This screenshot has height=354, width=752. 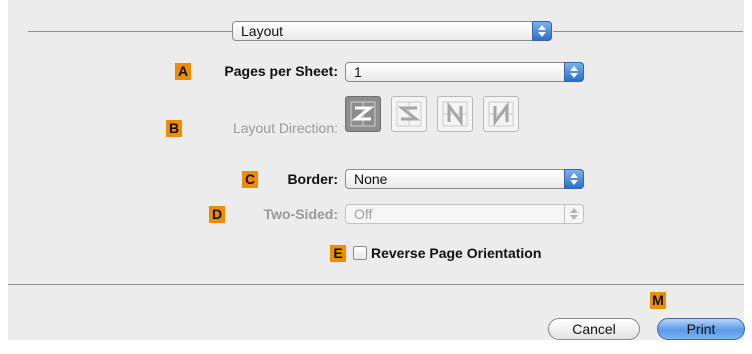 What do you see at coordinates (312, 179) in the screenshot?
I see `border-label: Border:` at bounding box center [312, 179].